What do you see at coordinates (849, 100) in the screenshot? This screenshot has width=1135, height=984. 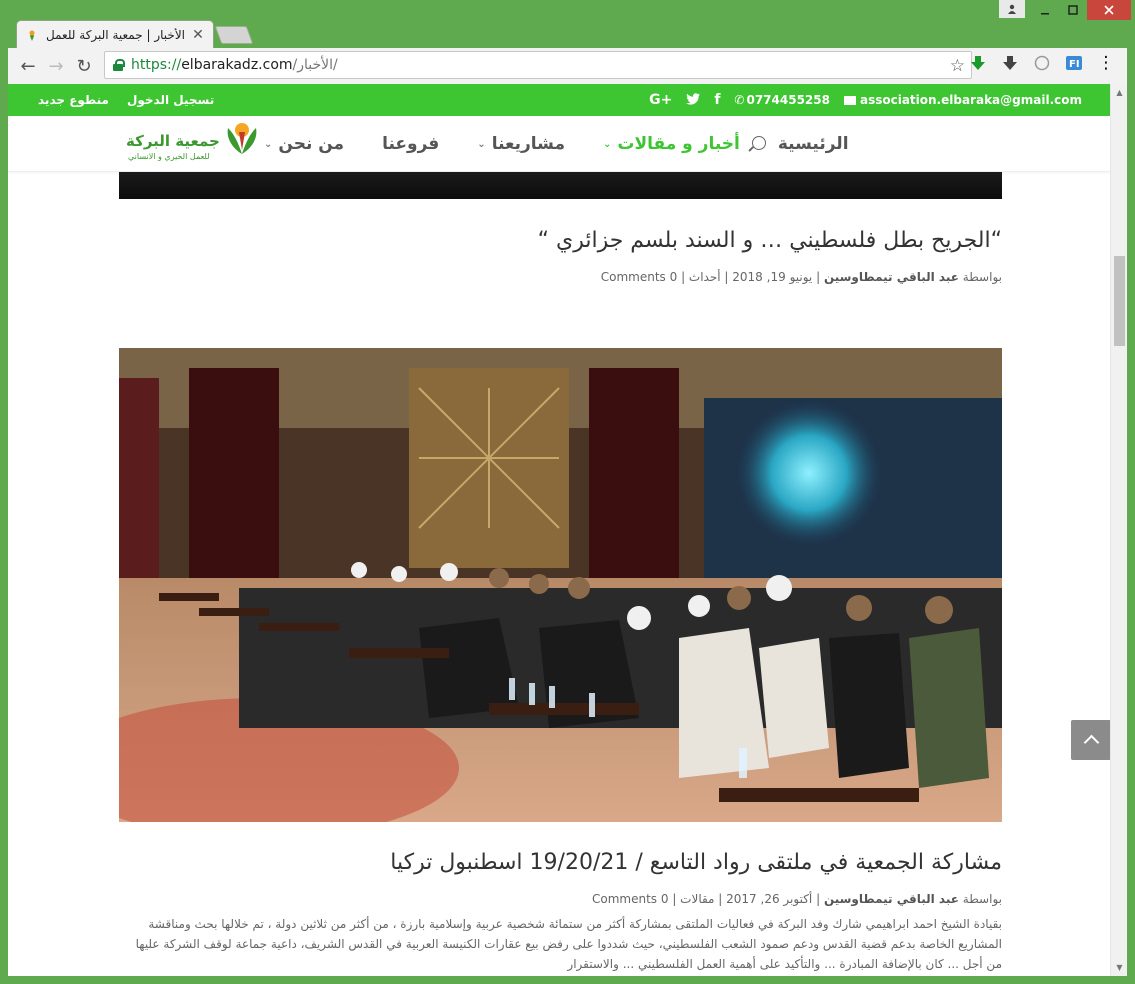 I see `mail-icon` at bounding box center [849, 100].